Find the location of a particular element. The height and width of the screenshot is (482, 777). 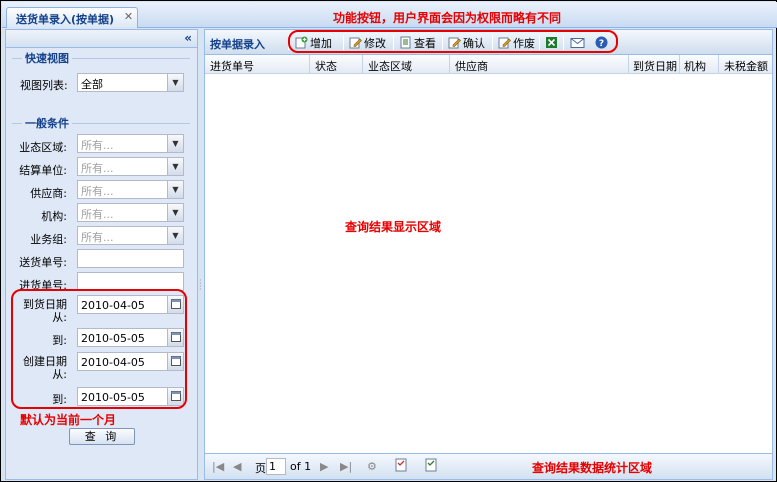

view-list-label: 视图列表: is located at coordinates (44, 85).